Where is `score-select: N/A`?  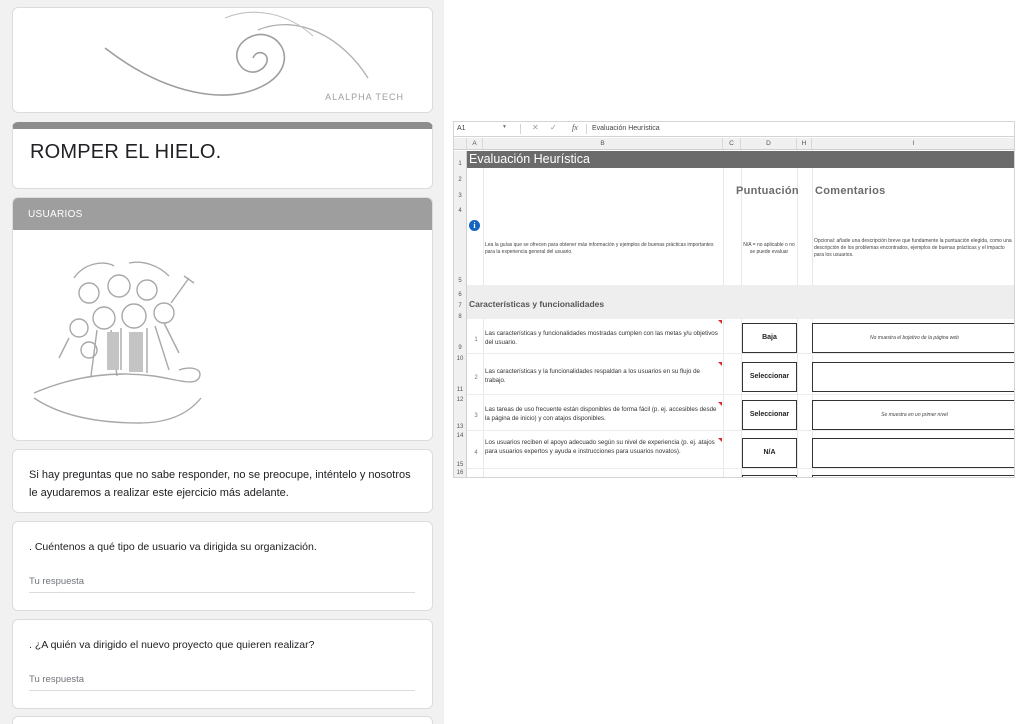 score-select: N/A is located at coordinates (769, 453).